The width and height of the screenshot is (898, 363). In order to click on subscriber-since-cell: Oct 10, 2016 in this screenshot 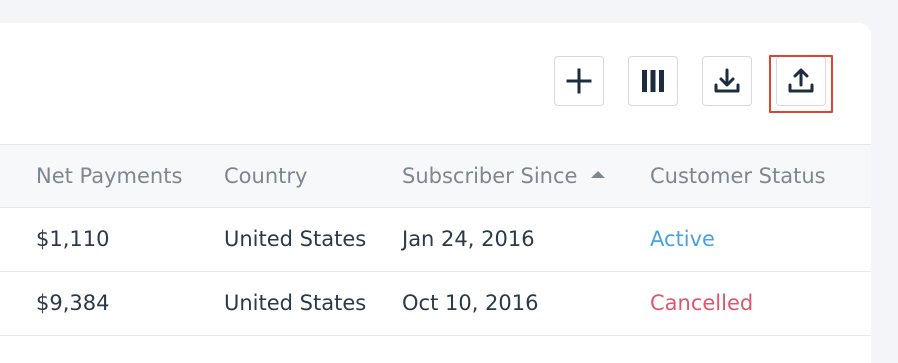, I will do `click(470, 303)`.